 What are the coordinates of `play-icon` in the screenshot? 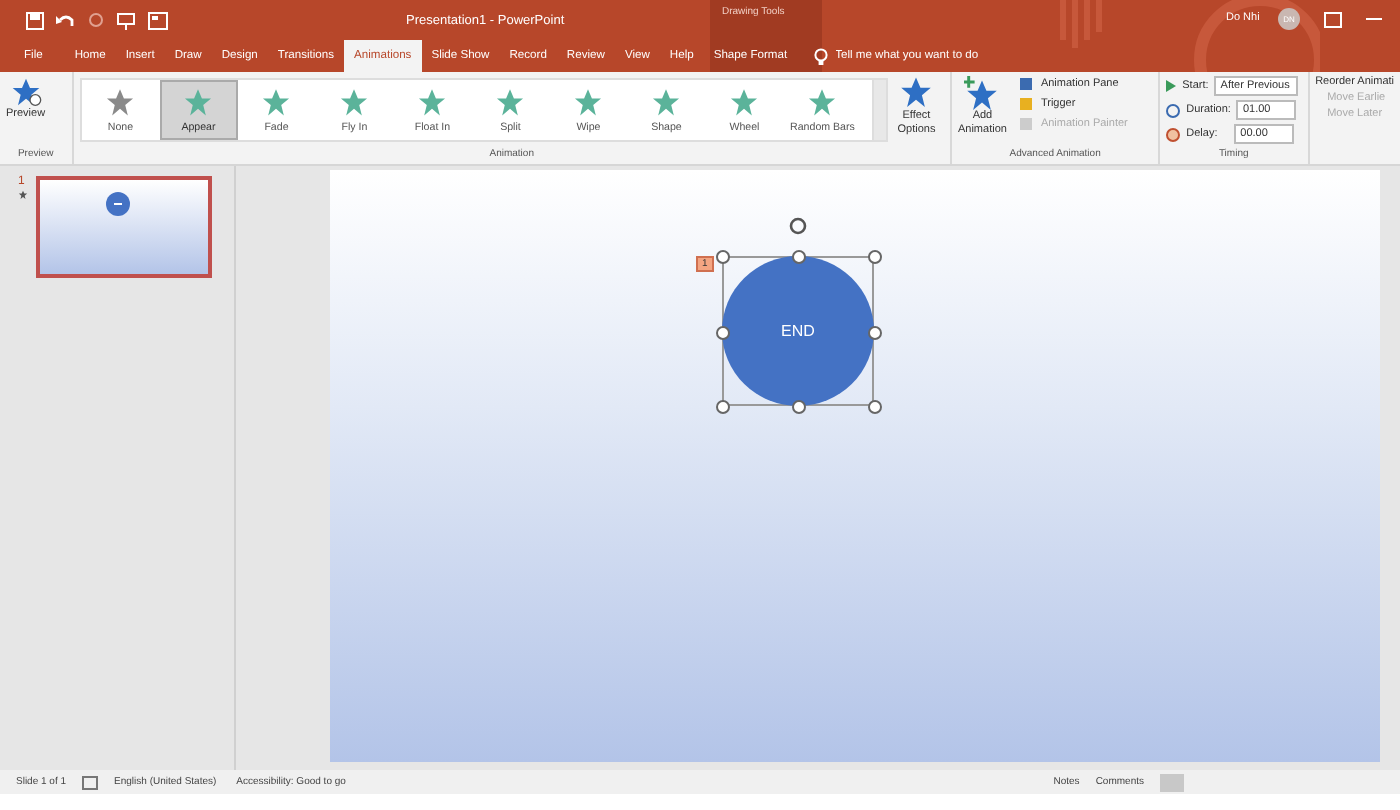 It's located at (1171, 86).